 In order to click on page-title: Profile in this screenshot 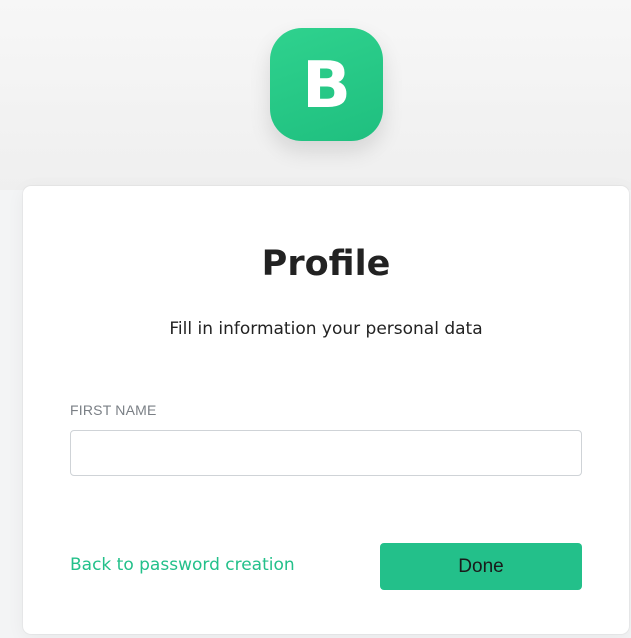, I will do `click(326, 264)`.